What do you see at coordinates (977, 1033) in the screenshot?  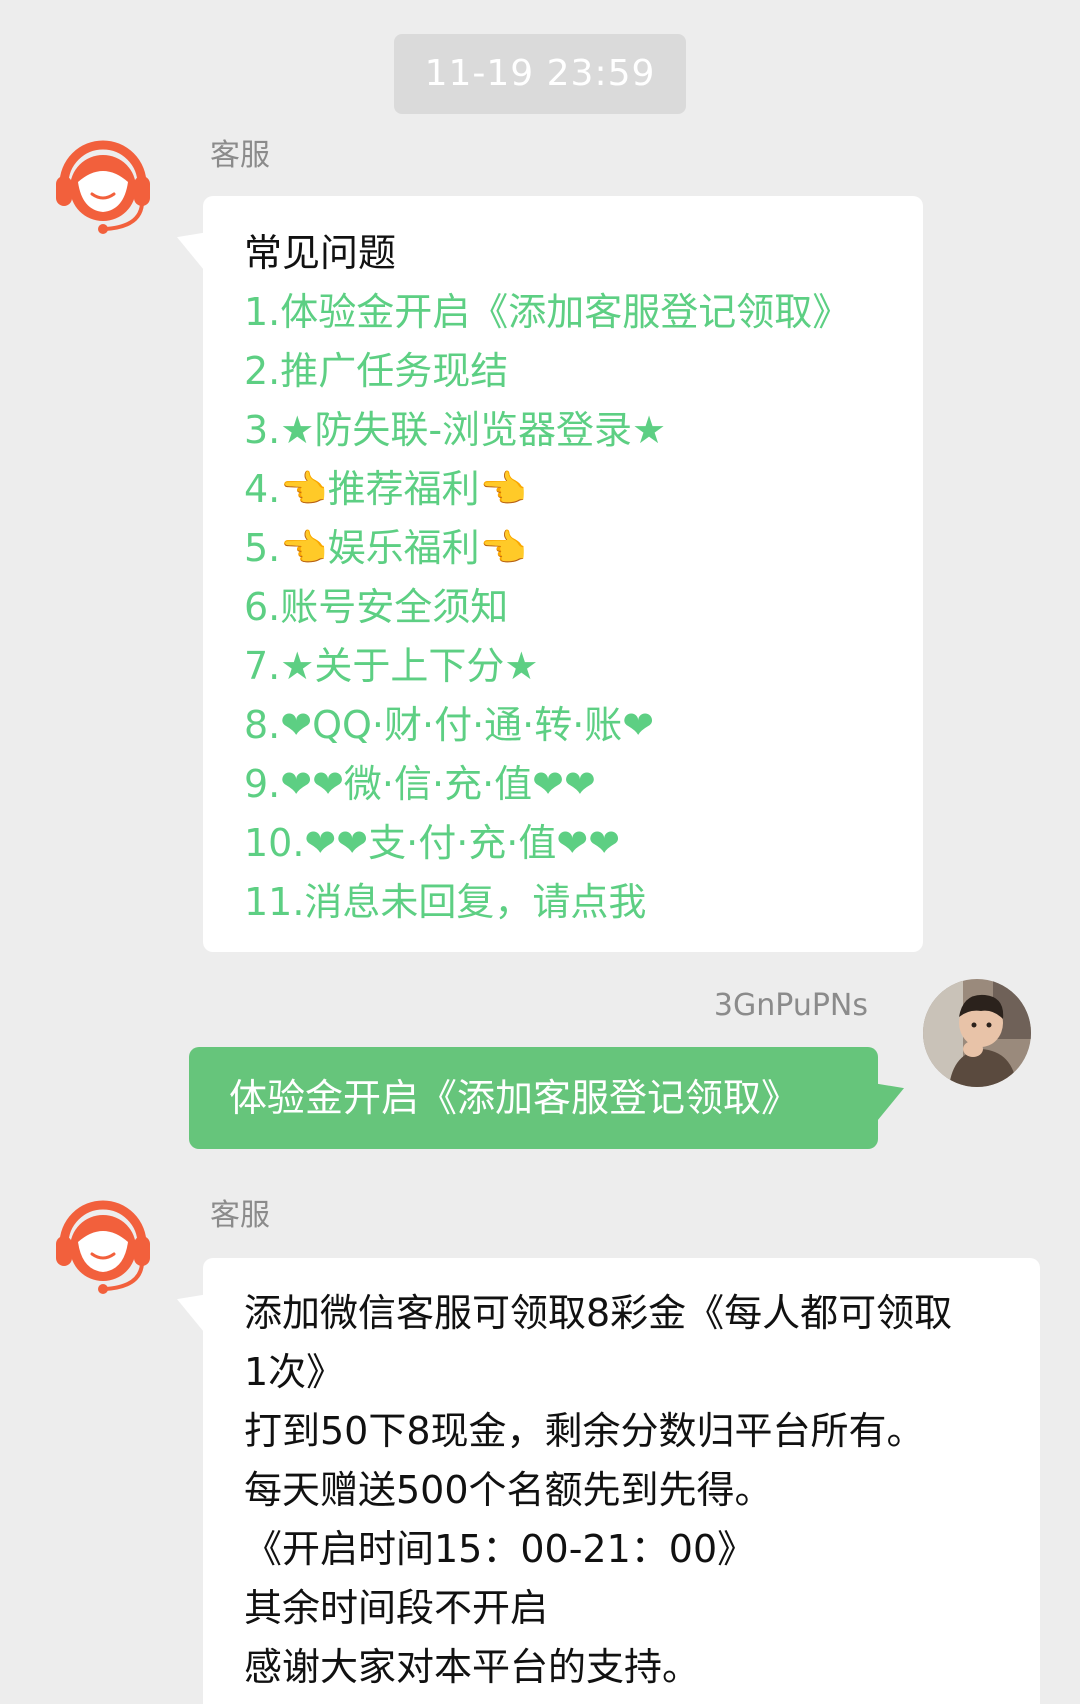 I see `user-avatar` at bounding box center [977, 1033].